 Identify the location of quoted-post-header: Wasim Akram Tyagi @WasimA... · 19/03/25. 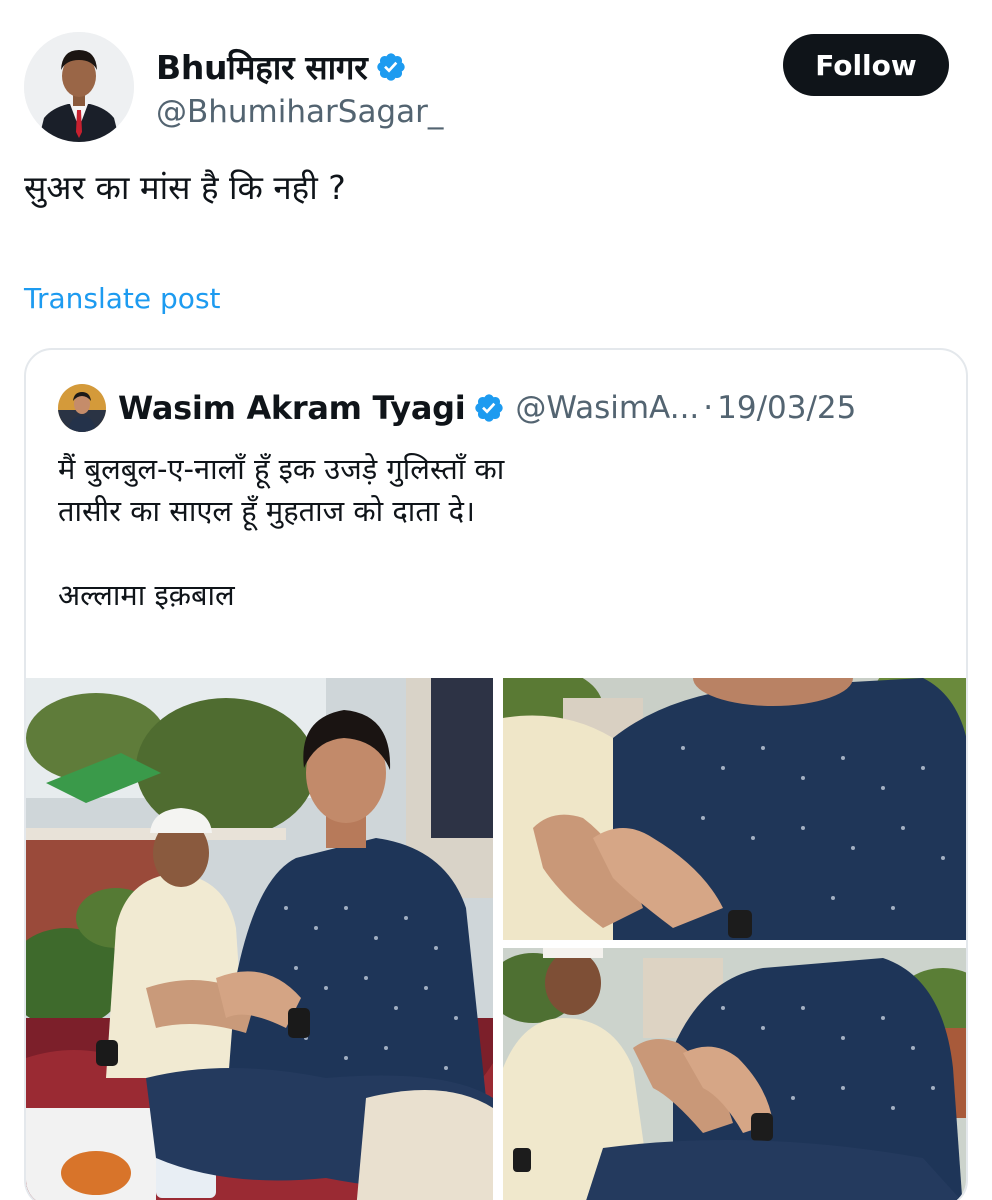
(457, 408).